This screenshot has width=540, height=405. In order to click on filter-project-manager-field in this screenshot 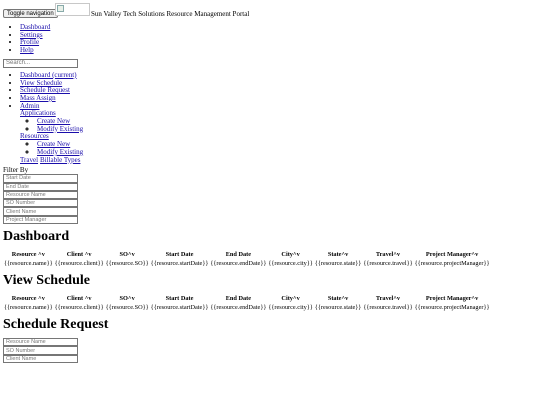, I will do `click(40, 220)`.